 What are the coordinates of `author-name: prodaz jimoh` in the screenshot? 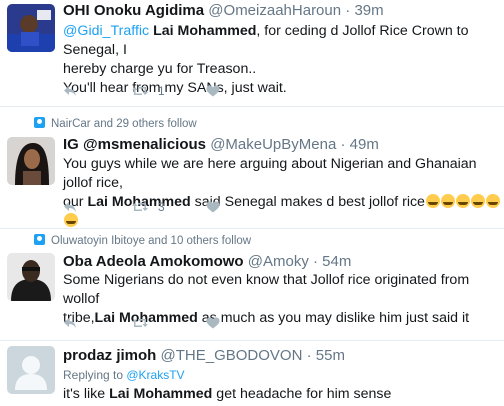 It's located at (109, 355).